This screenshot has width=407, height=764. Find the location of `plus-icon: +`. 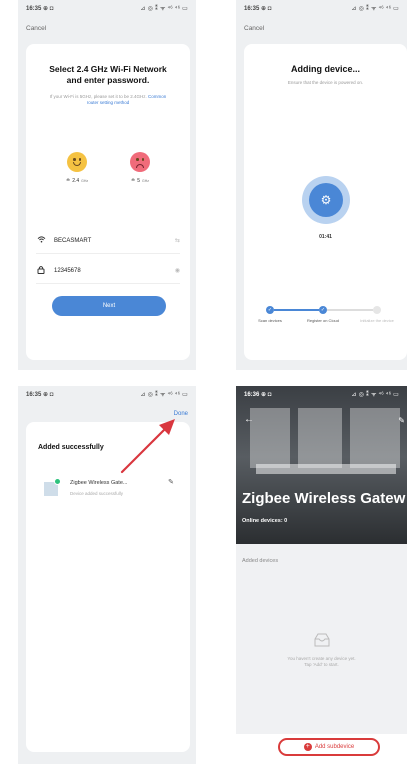

plus-icon: + is located at coordinates (307, 747).